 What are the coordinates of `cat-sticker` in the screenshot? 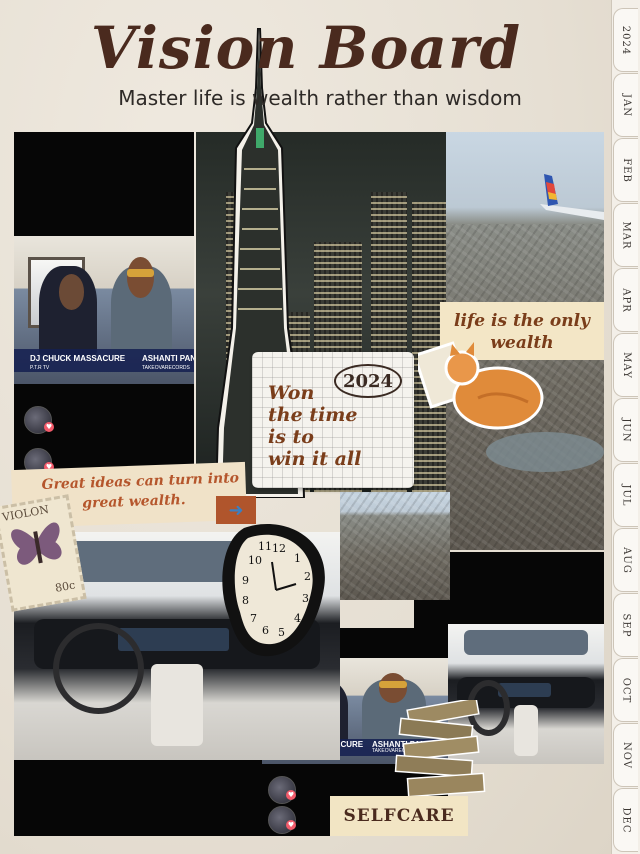 It's located at (481, 385).